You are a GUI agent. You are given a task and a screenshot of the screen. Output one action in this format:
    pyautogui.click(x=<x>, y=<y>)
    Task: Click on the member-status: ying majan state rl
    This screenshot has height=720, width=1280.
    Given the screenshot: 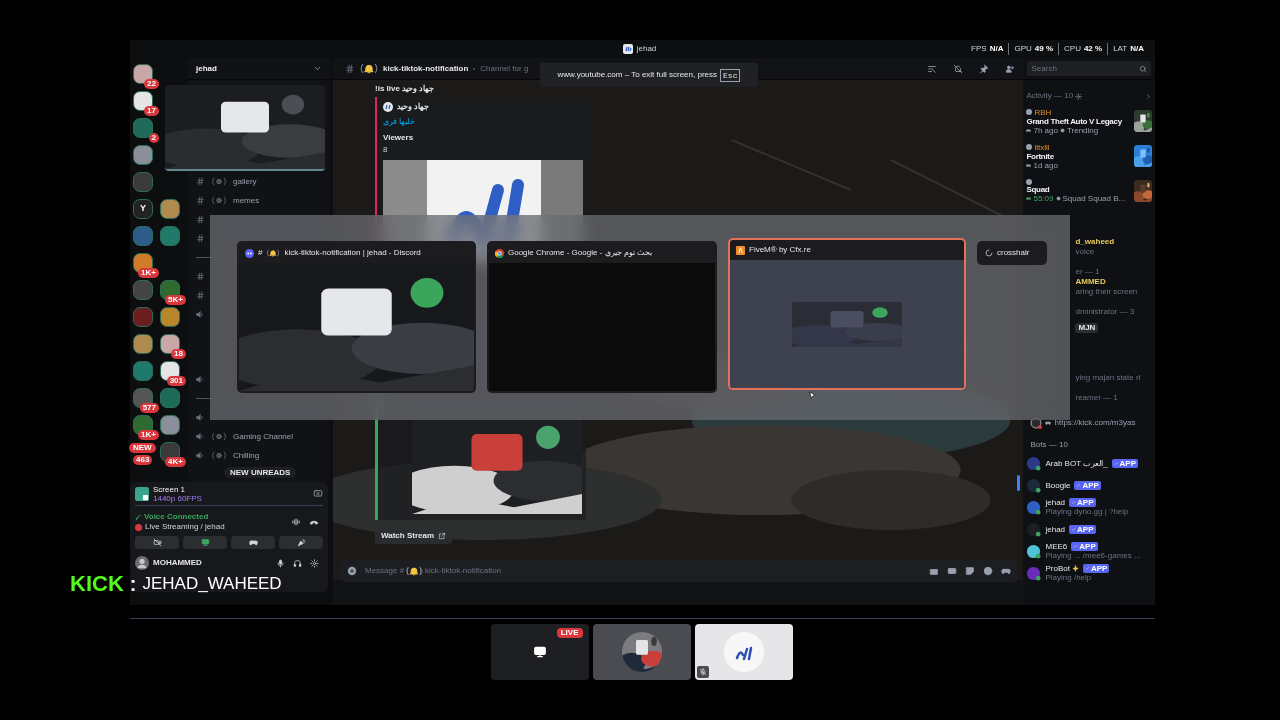 What is the action you would take?
    pyautogui.click(x=1108, y=377)
    